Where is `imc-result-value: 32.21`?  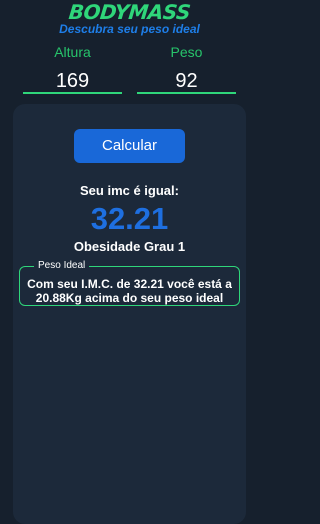 imc-result-value: 32.21 is located at coordinates (129, 218).